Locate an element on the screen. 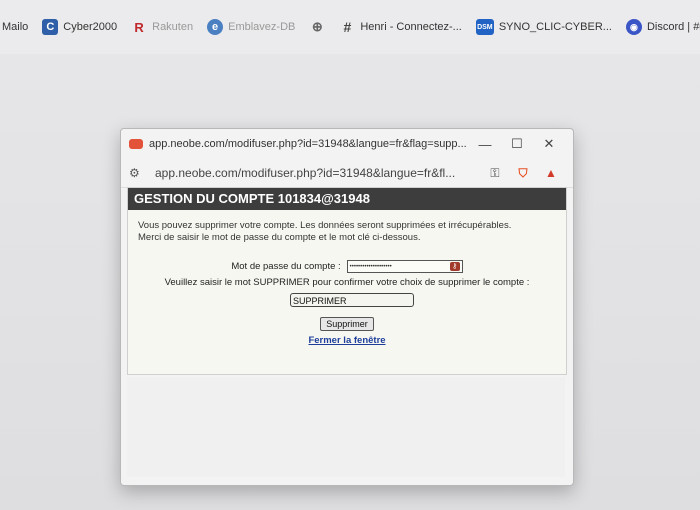 This screenshot has width=700, height=510. confirm-input: SUPPRIMER is located at coordinates (352, 300).